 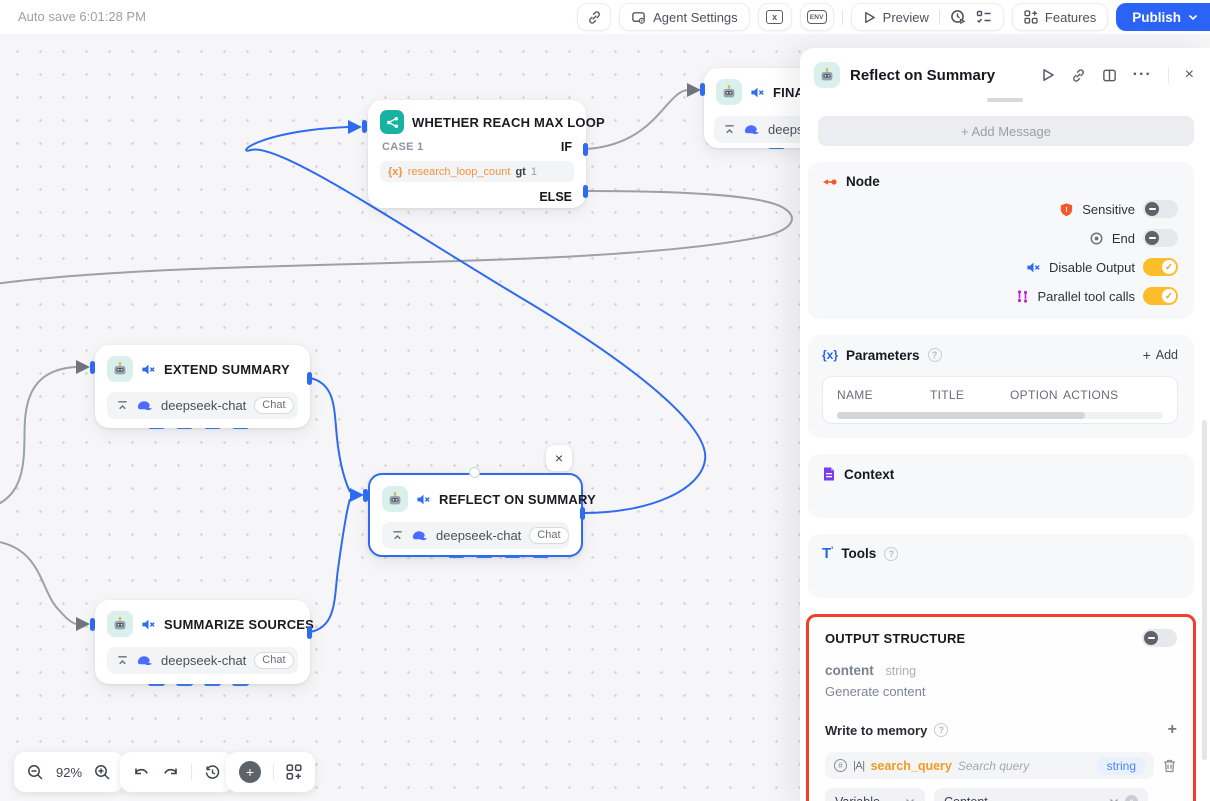 I want to click on chat-mode-badge: Chat, so click(x=274, y=660).